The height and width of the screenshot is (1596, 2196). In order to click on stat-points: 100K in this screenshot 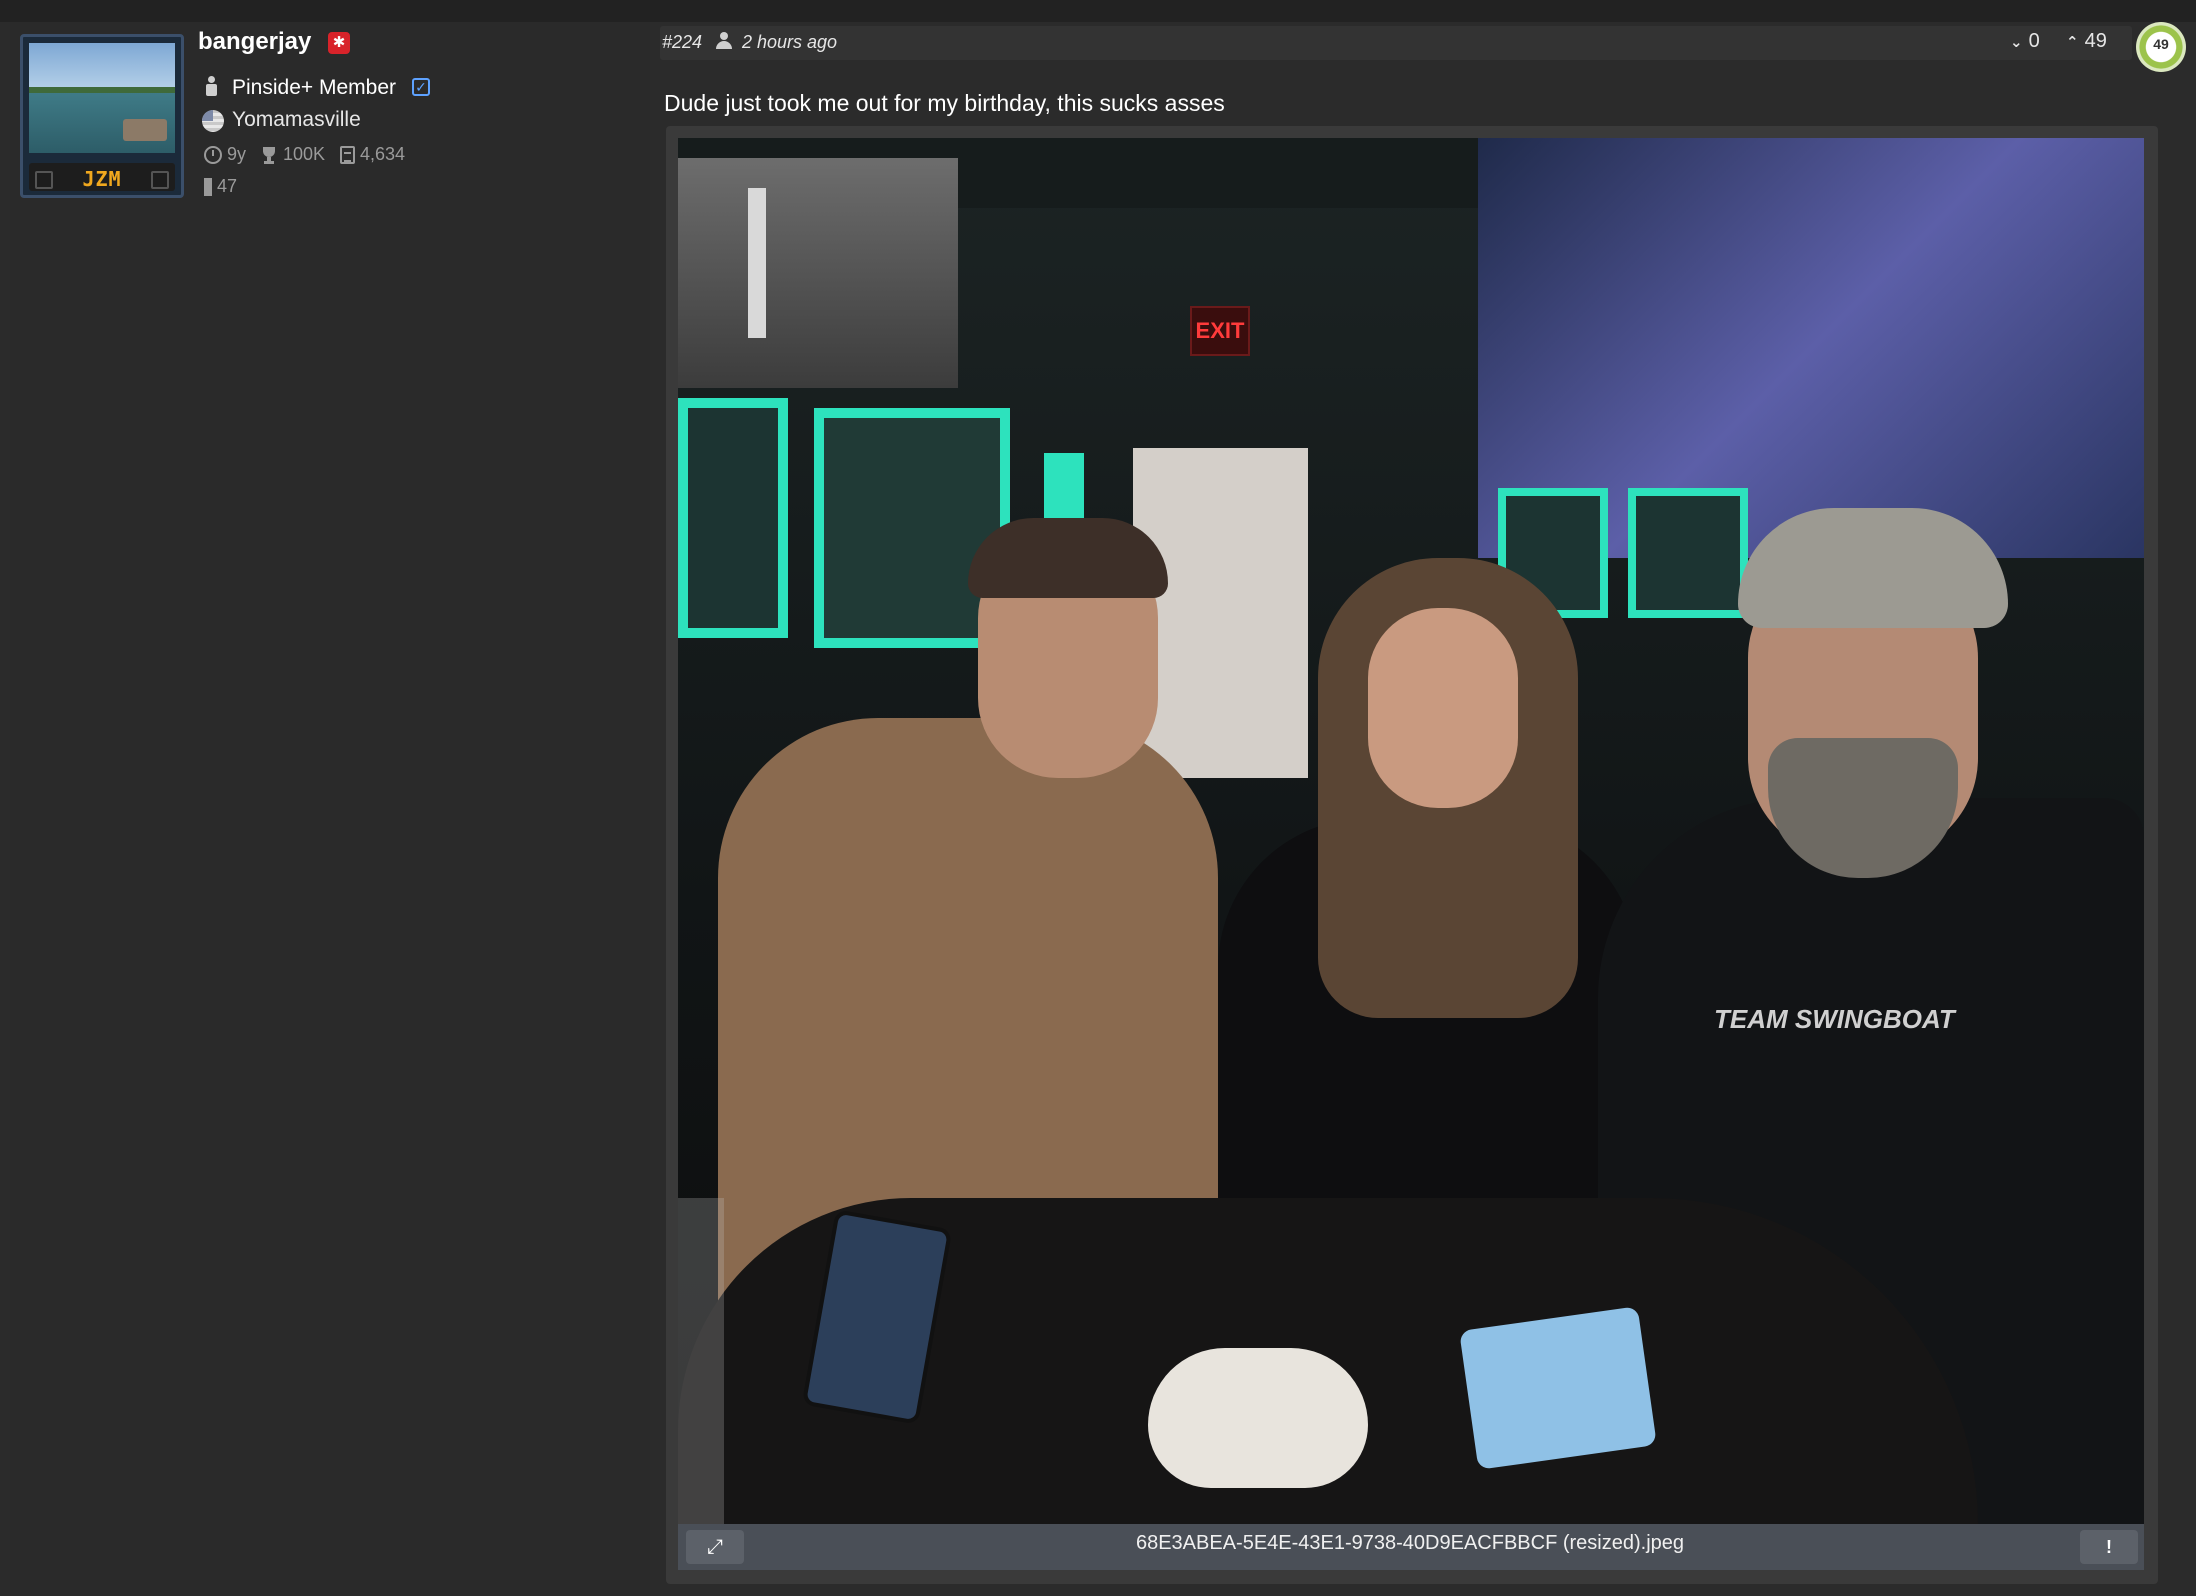, I will do `click(292, 154)`.